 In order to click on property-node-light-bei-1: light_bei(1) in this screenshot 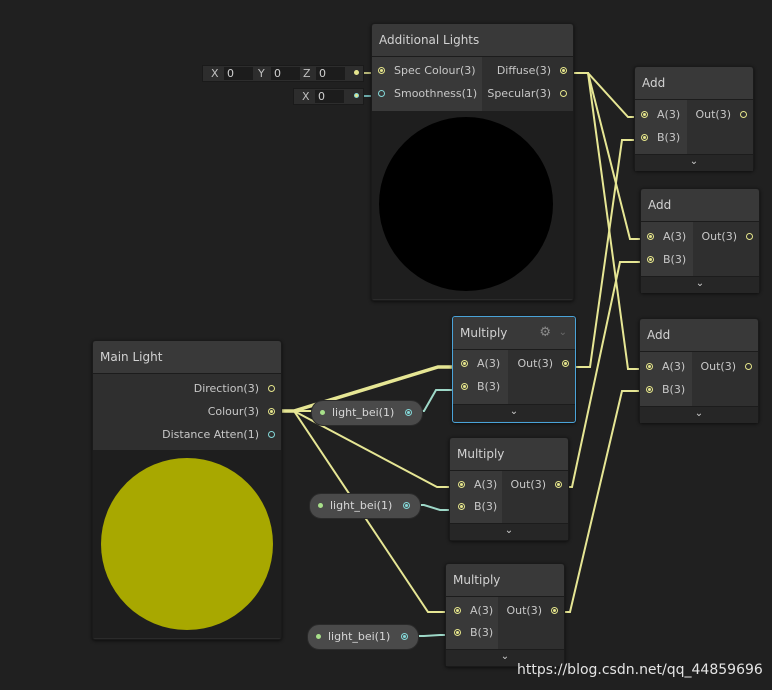, I will do `click(367, 413)`.